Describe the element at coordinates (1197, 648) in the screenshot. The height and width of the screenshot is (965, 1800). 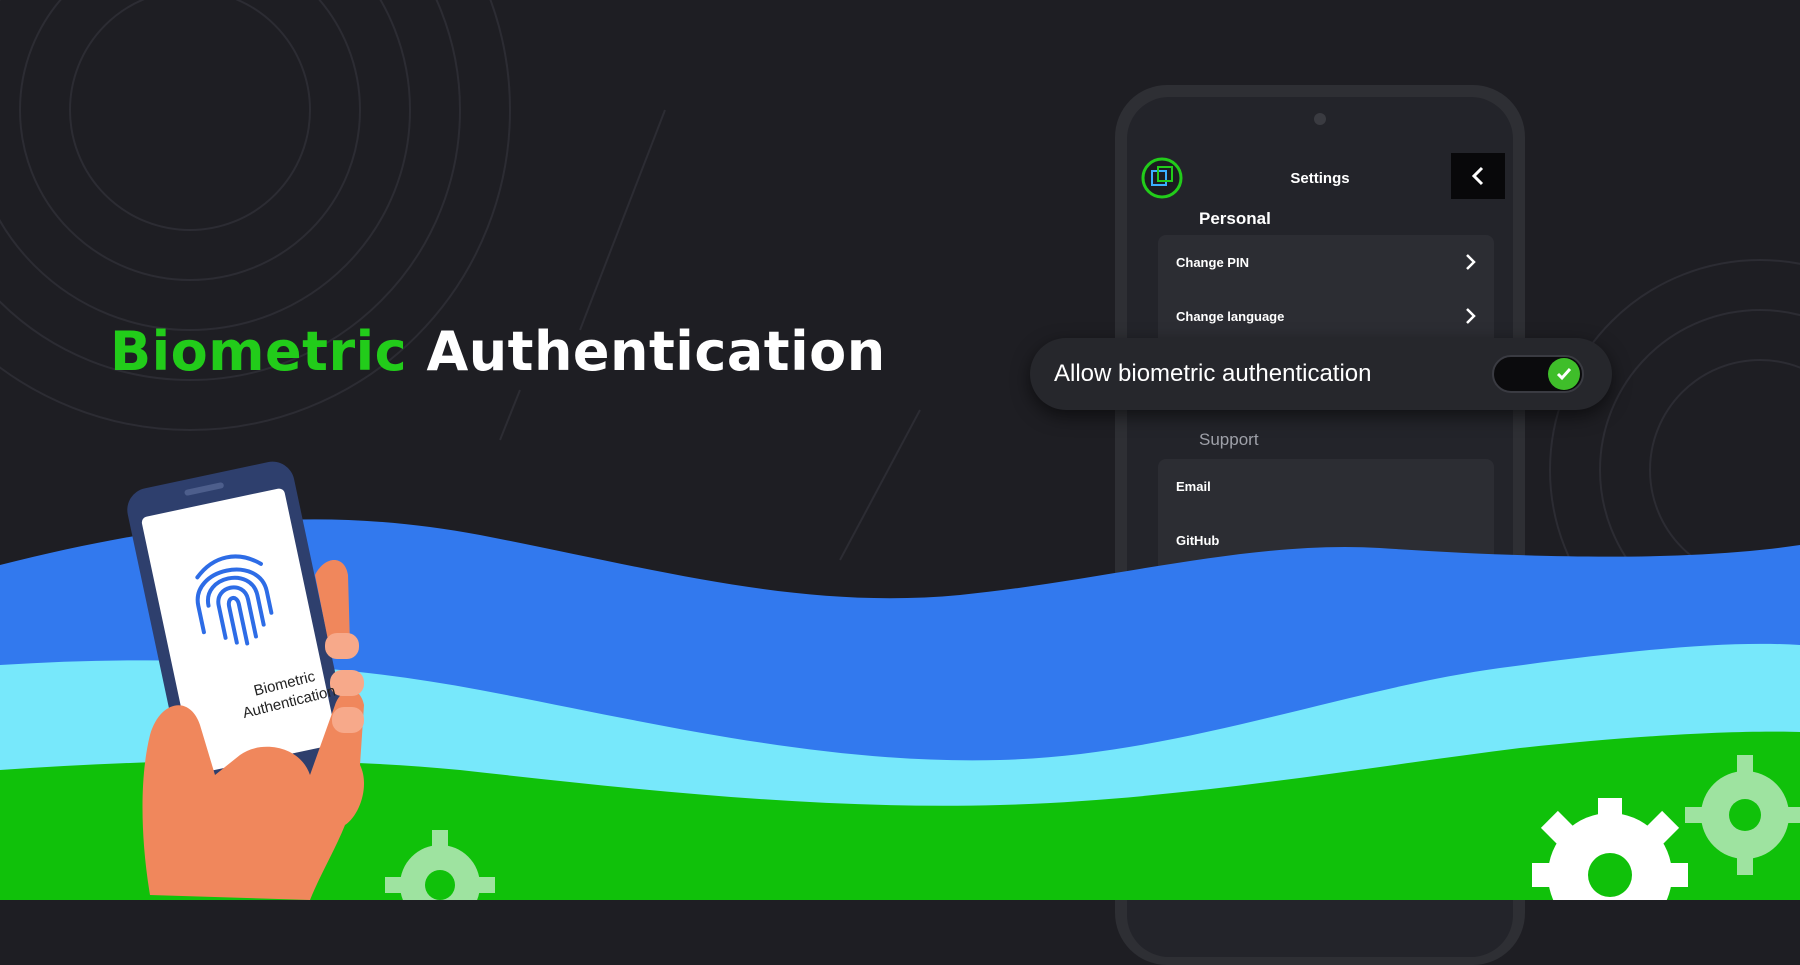
I see `settings-item-label: Twitter` at that location.